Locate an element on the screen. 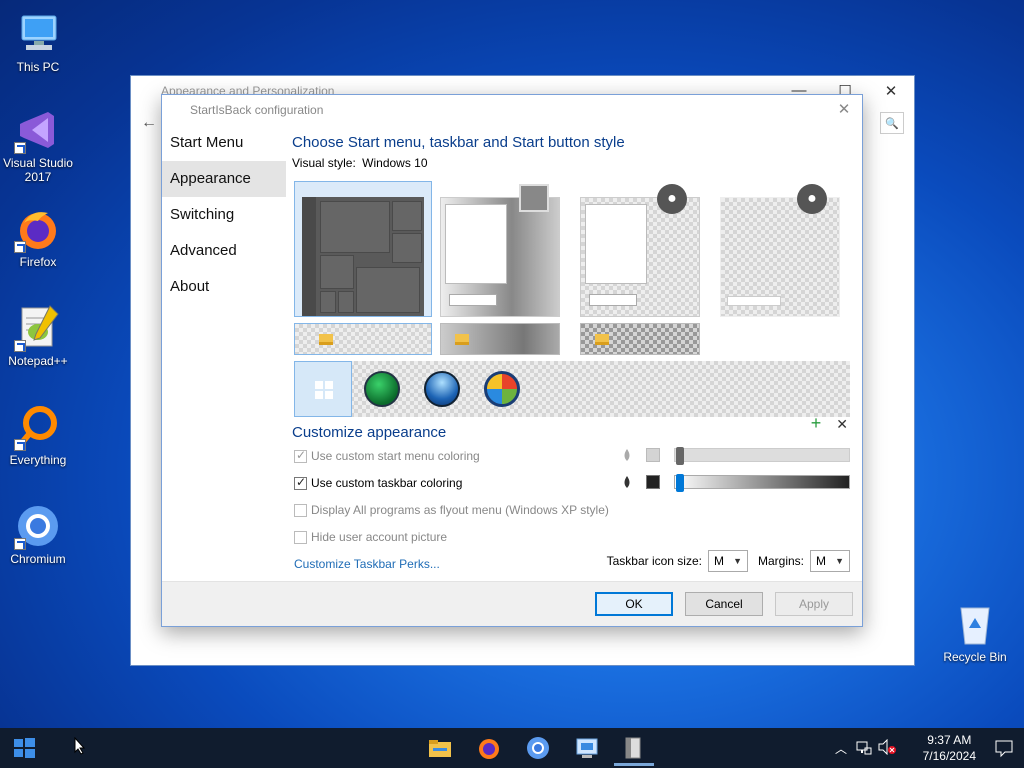 Image resolution: width=1024 pixels, height=768 pixels. color-actions: + ✕ is located at coordinates (829, 423).